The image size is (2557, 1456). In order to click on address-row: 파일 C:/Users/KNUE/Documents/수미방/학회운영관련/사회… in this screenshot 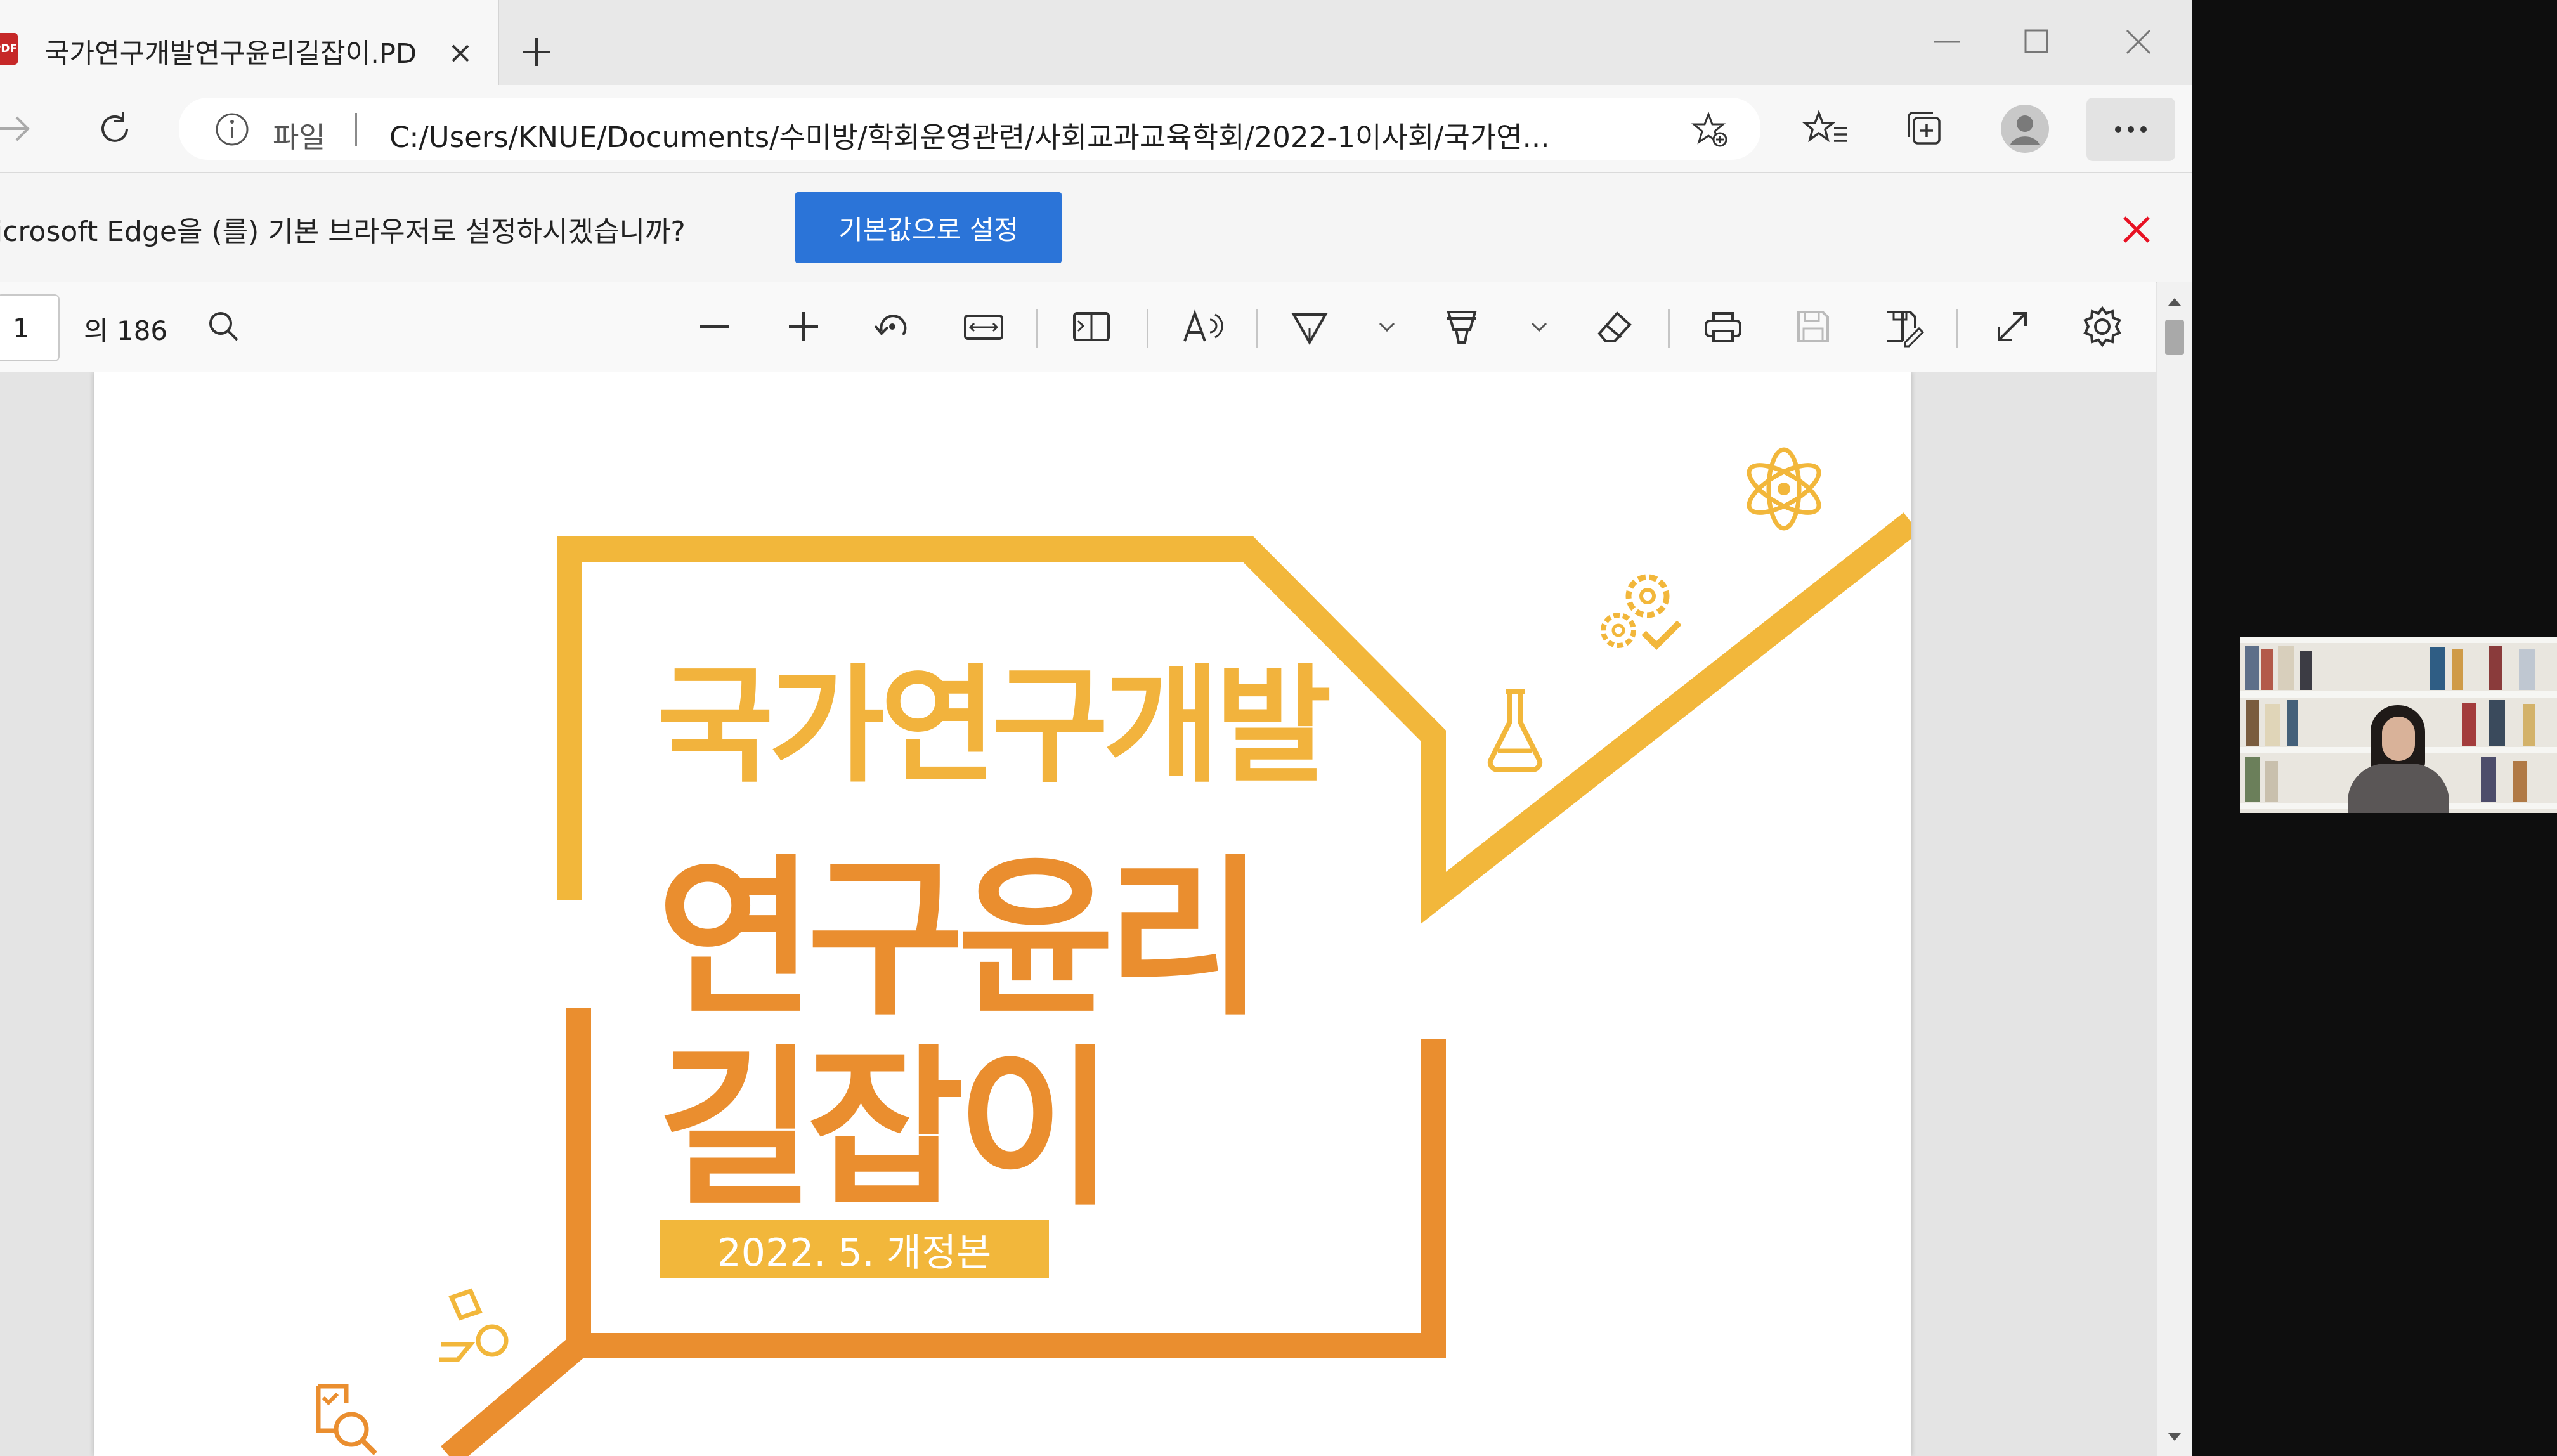, I will do `click(1096, 128)`.